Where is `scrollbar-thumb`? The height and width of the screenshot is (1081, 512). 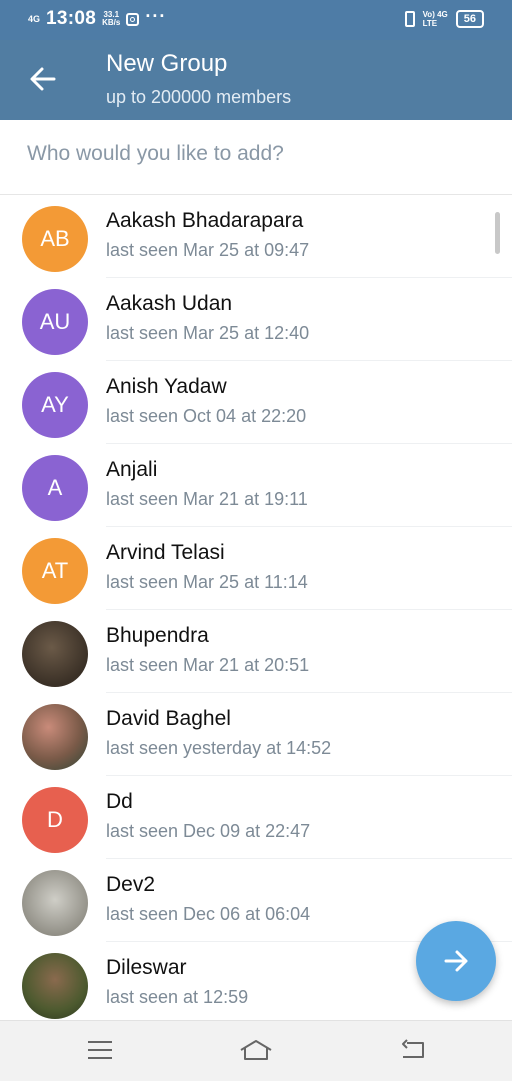
scrollbar-thumb is located at coordinates (497, 233).